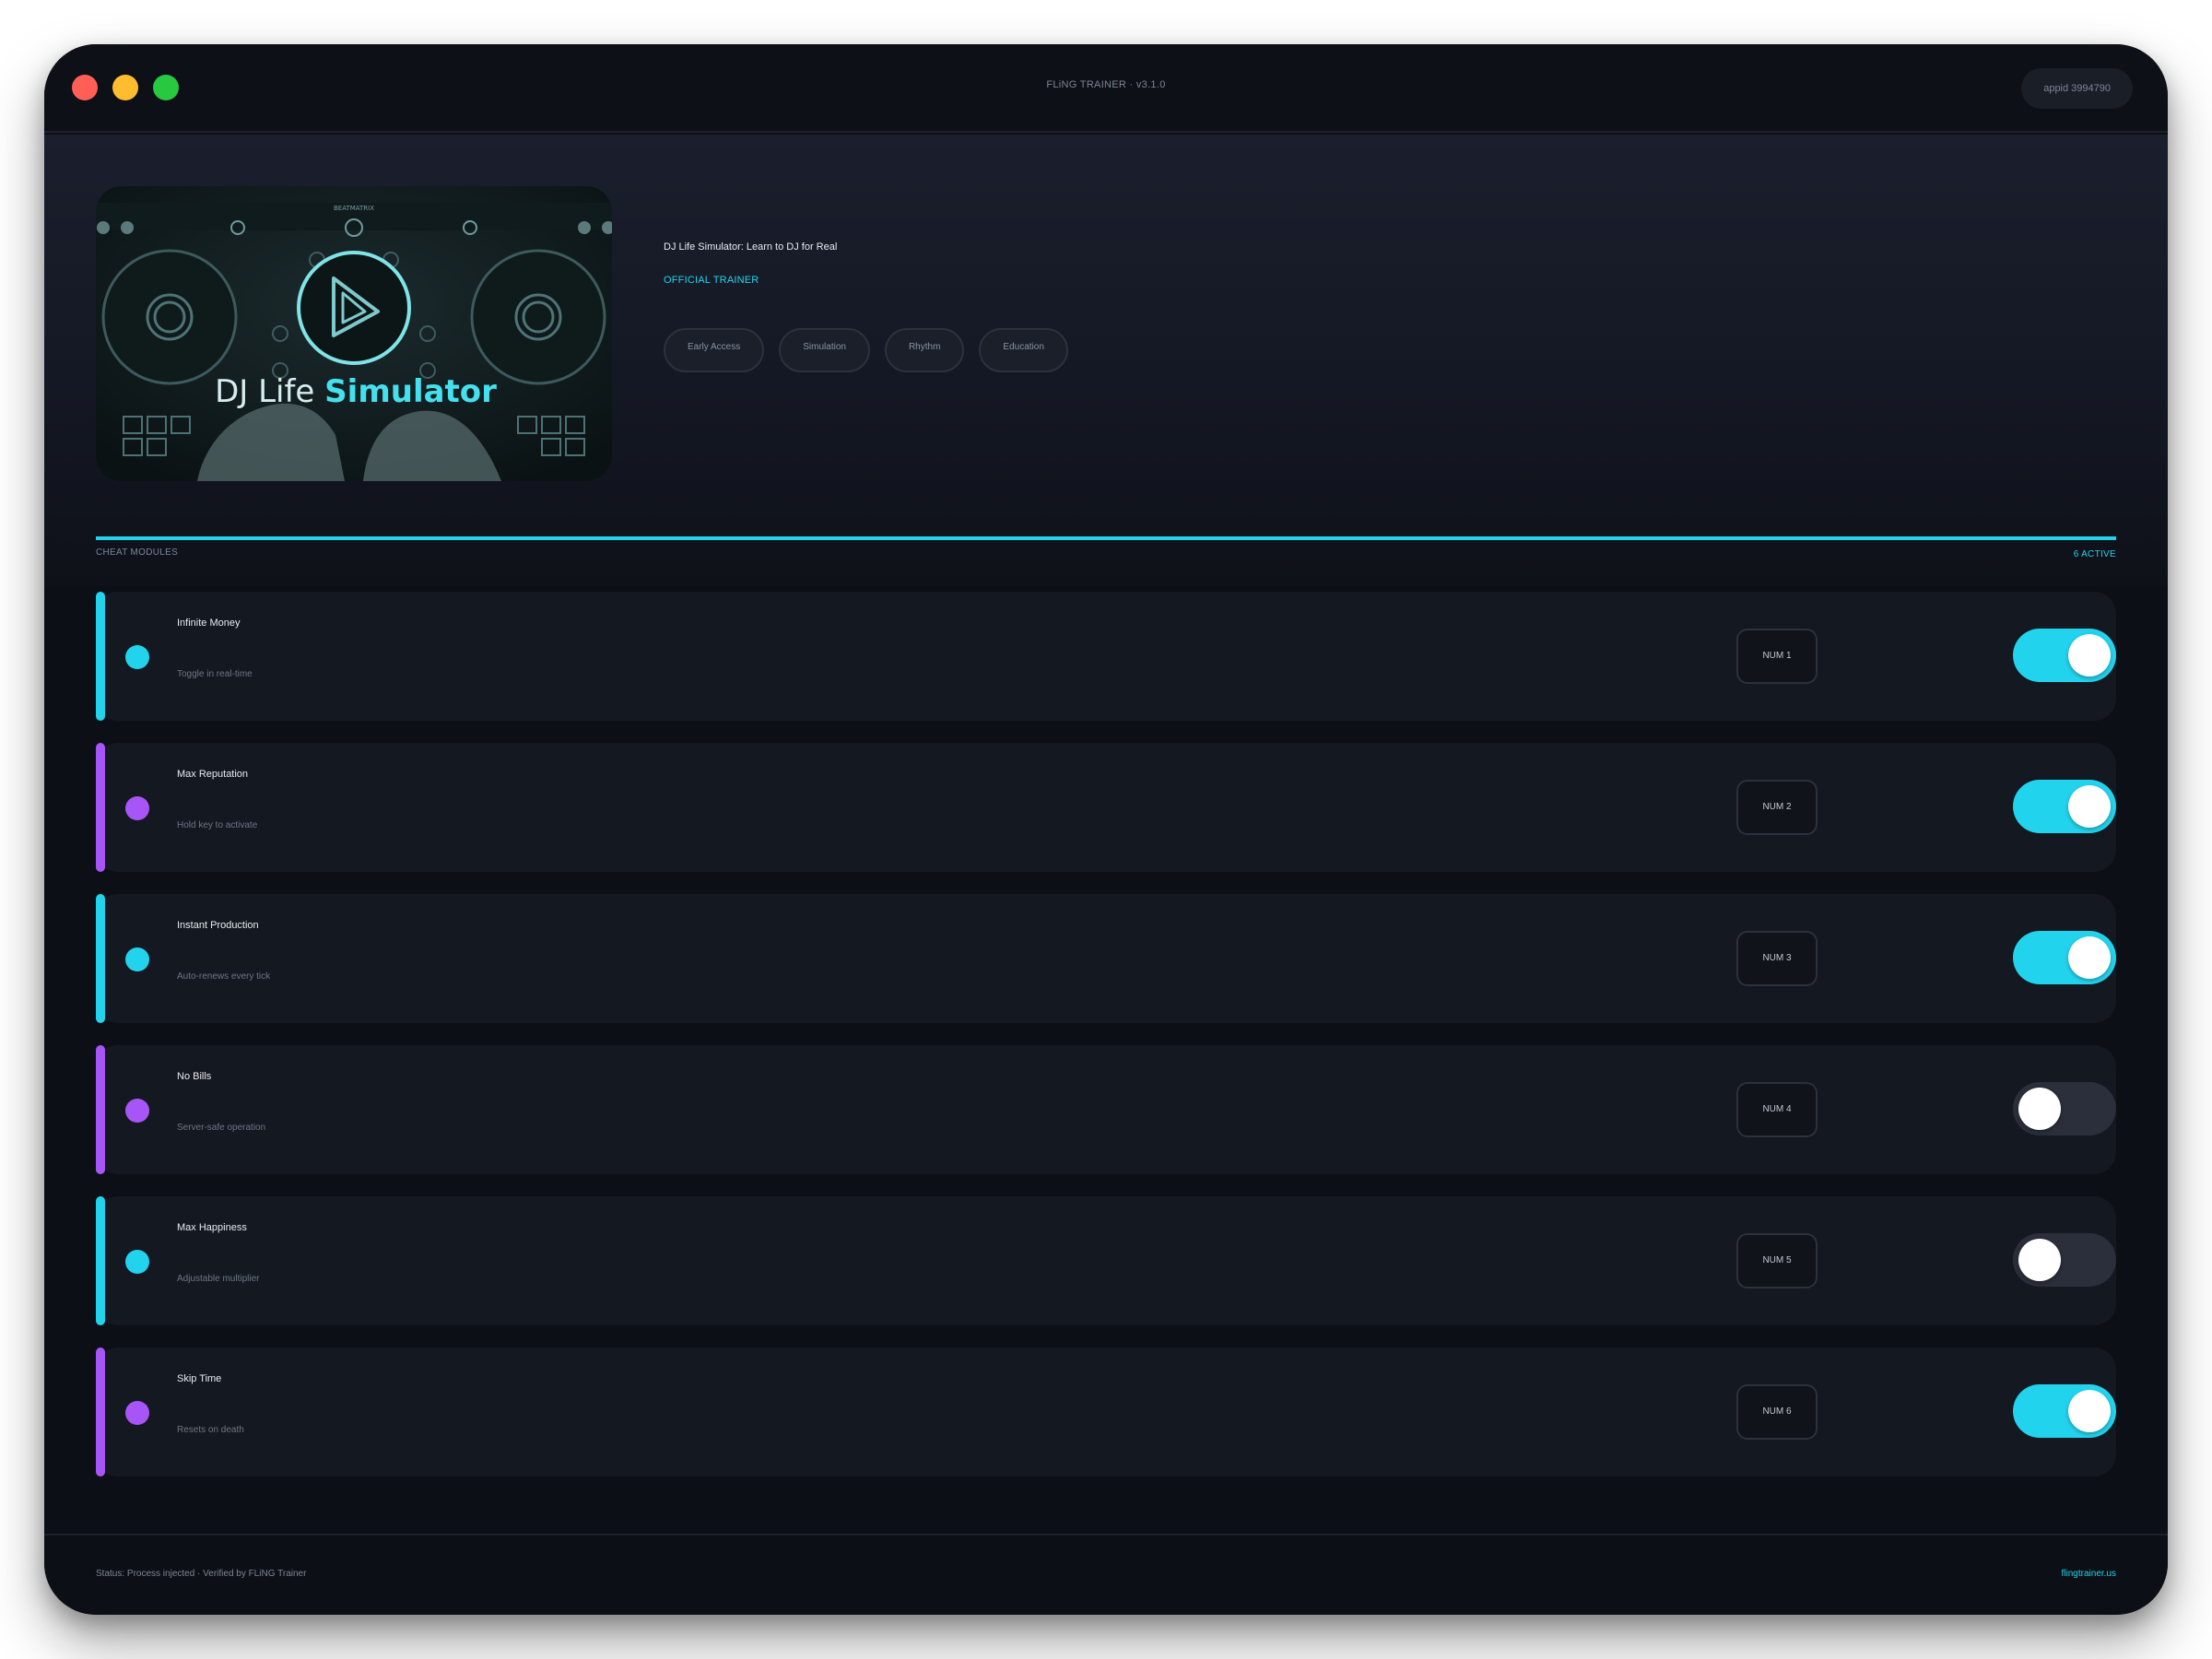  I want to click on website-link: flingtrainer.us, so click(2089, 1574).